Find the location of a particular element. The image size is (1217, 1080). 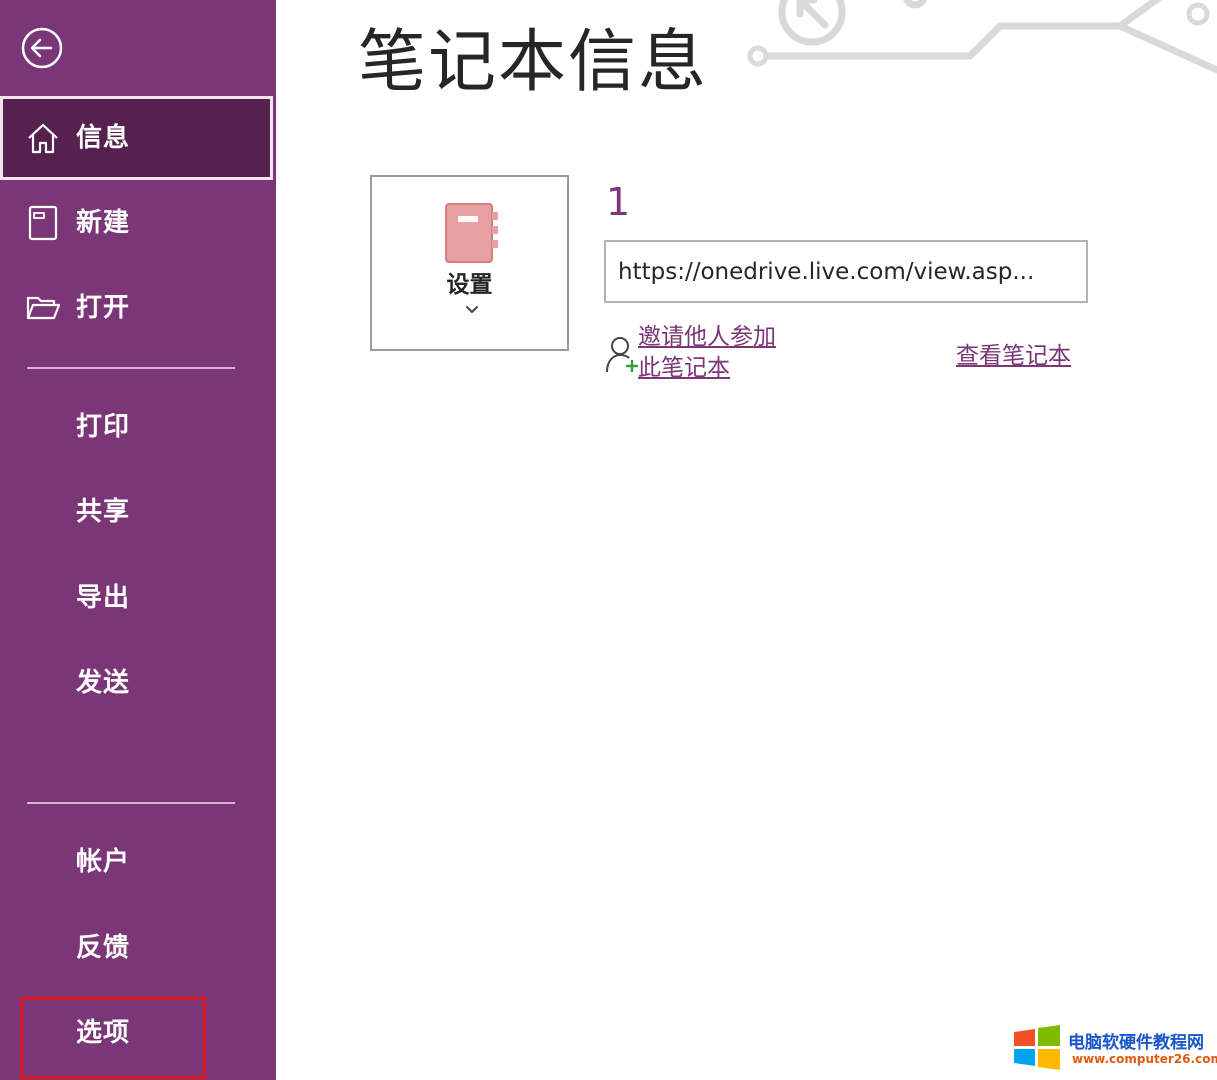

nav-item-share: 共享 is located at coordinates (138, 512).